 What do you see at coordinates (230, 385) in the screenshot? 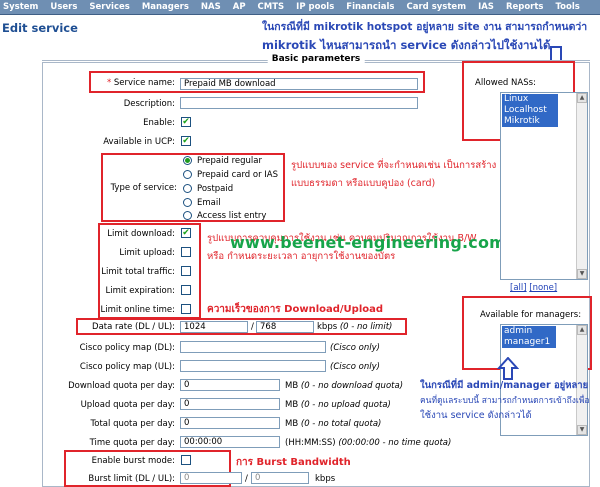
I see `download-quota-input: 0` at bounding box center [230, 385].